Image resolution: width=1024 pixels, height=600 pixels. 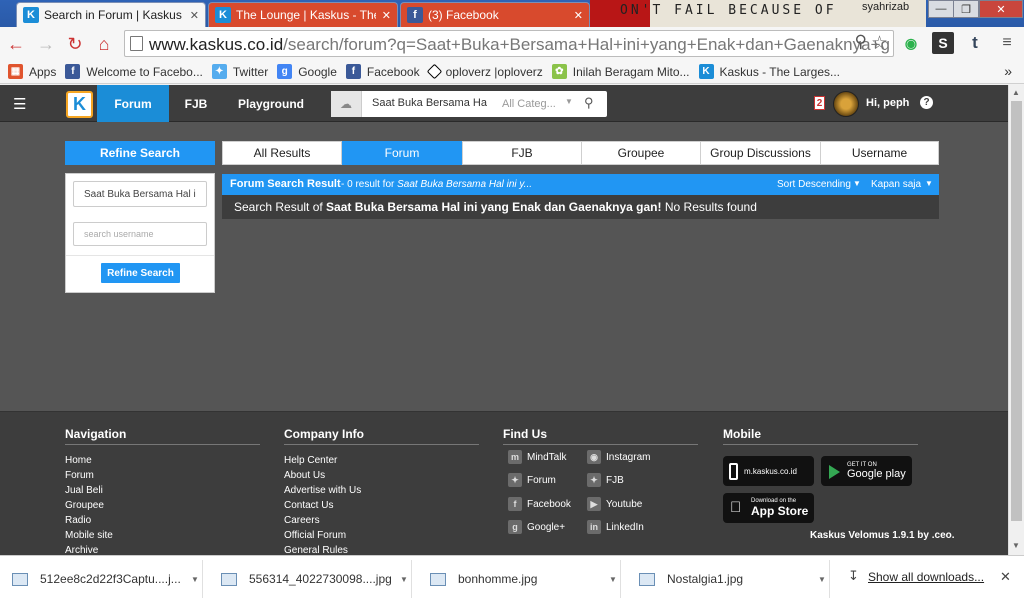 I want to click on grammarly-extension-icon: ◉, so click(x=911, y=43).